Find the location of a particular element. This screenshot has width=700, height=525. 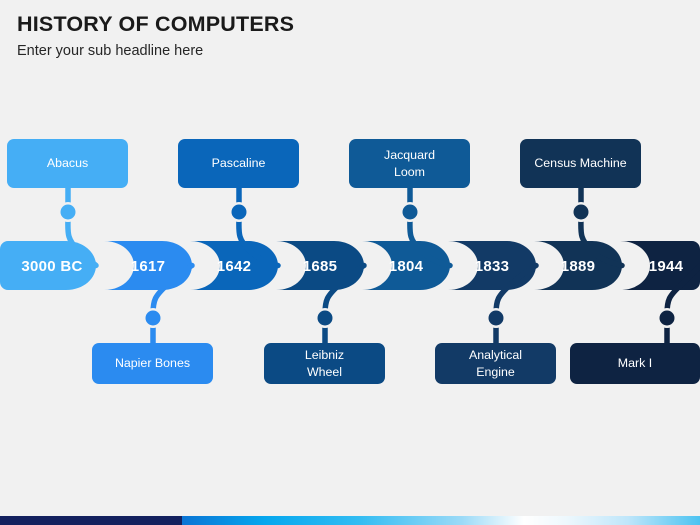

year-label-4: 1685 is located at coordinates (320, 266).